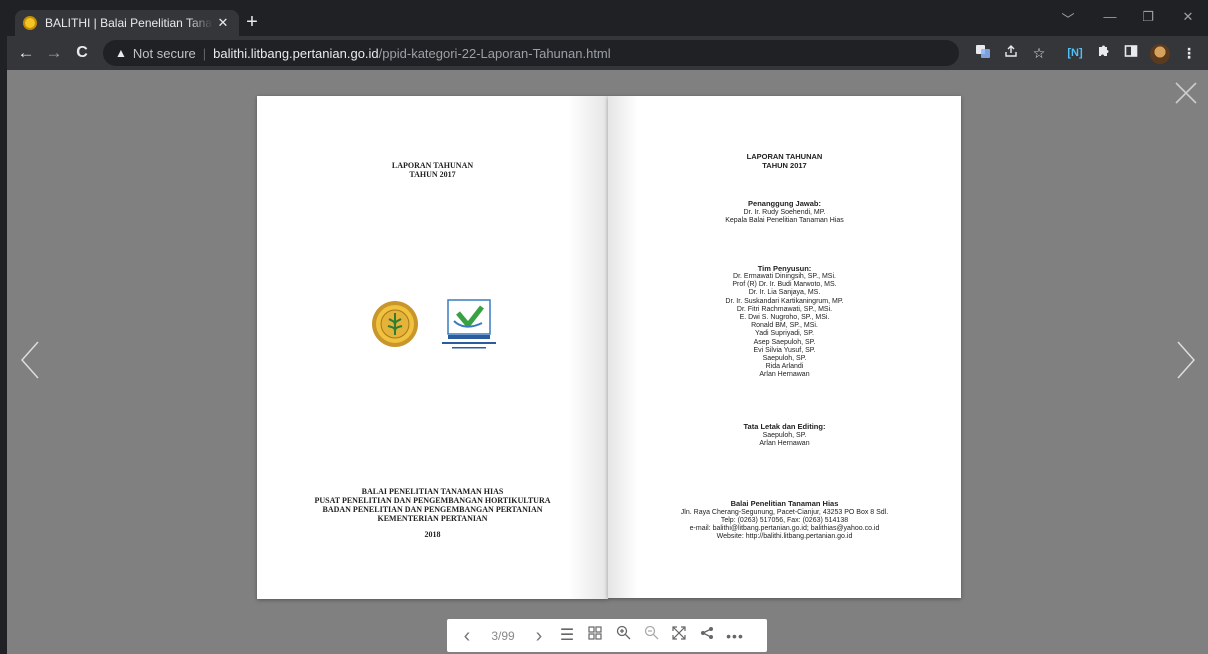 This screenshot has height=654, width=1208. Describe the element at coordinates (784, 293) in the screenshot. I see `team-member: Dr. Ir. Lia Sanjaya, MS.` at that location.